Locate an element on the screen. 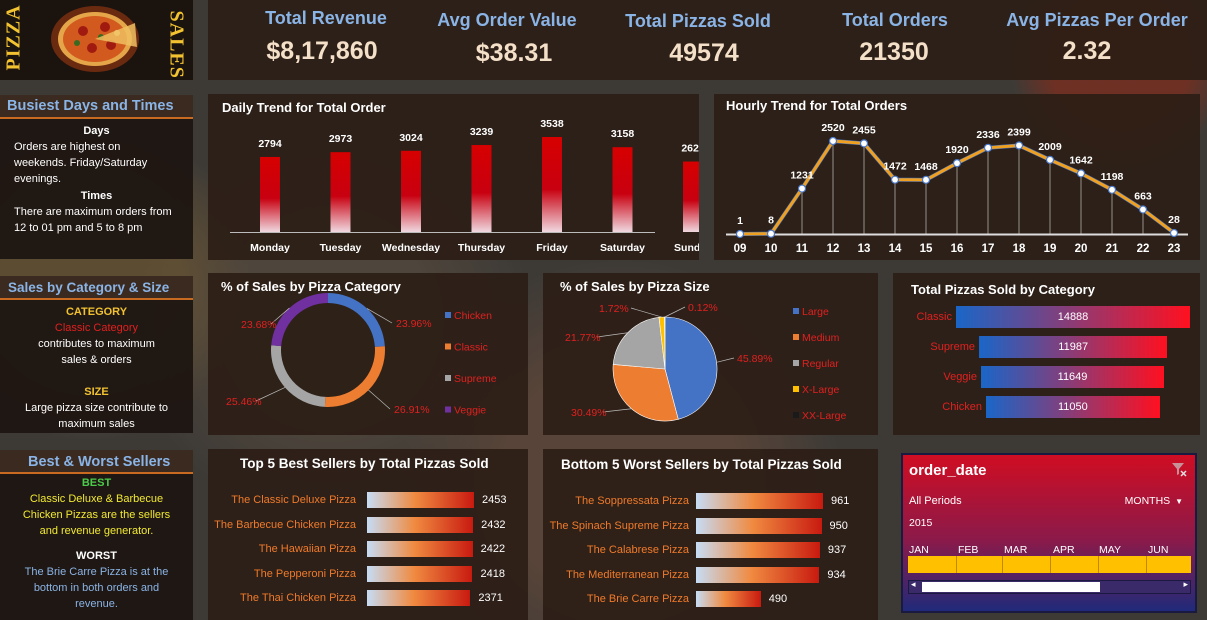  x-tick-label: 18 is located at coordinates (1019, 249).